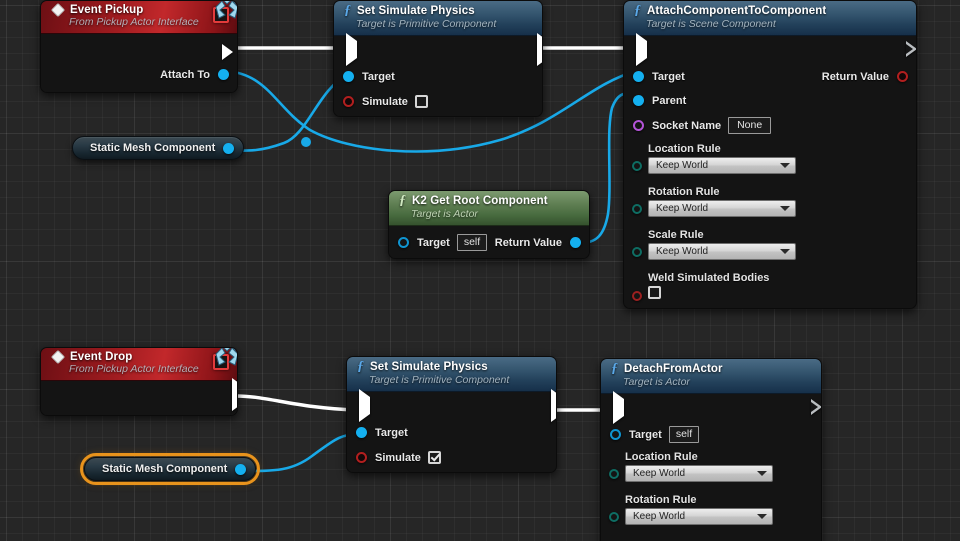  Describe the element at coordinates (638, 100) in the screenshot. I see `pin-dot-parent` at that location.